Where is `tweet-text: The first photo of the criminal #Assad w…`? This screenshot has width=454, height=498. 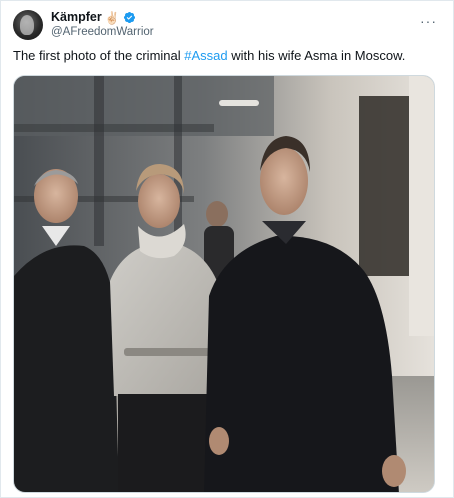 tweet-text: The first photo of the criminal #Assad w… is located at coordinates (227, 55).